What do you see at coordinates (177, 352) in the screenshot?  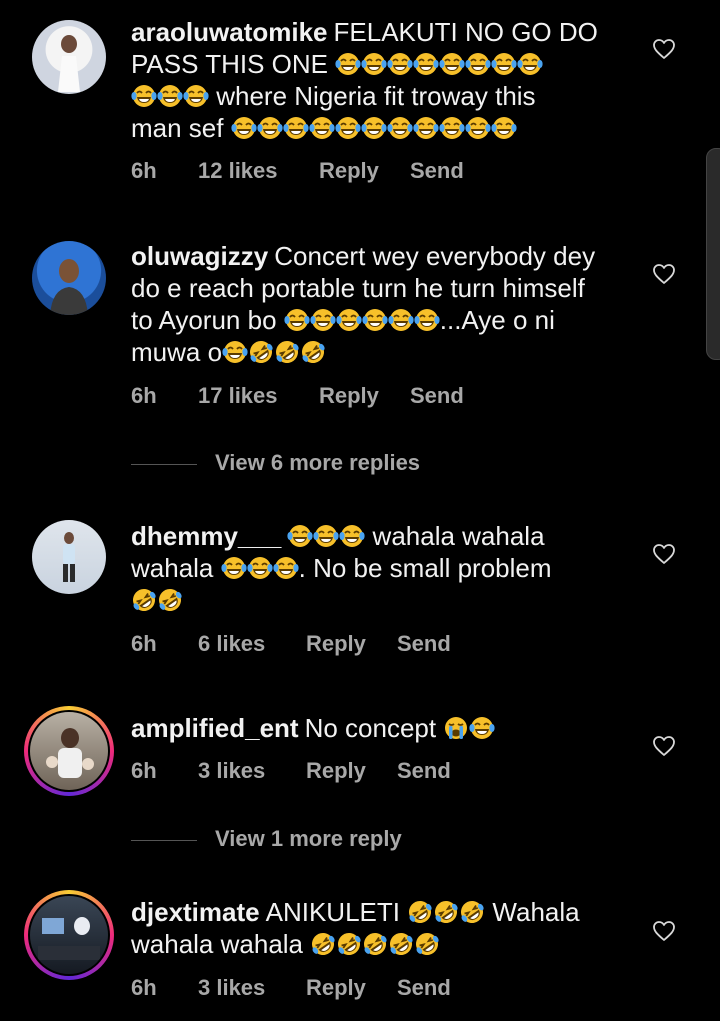 I see `comment-text: muwa o` at bounding box center [177, 352].